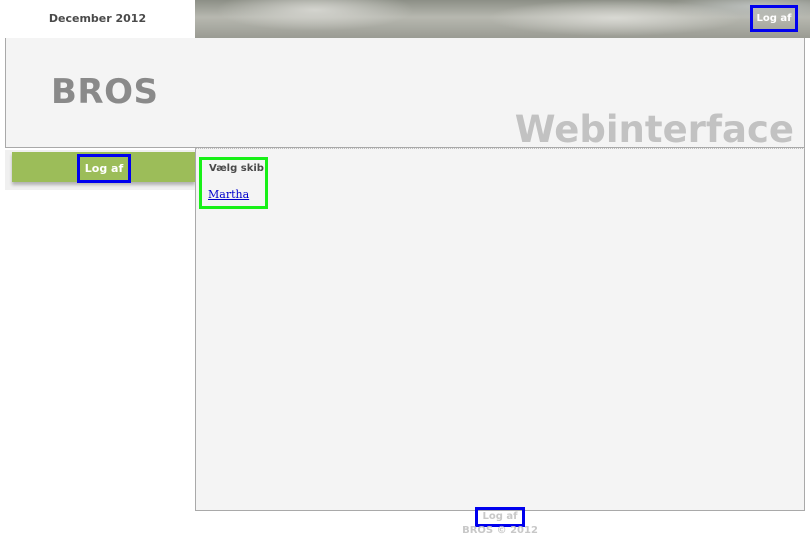 This screenshot has height=548, width=810. What do you see at coordinates (502, 19) in the screenshot?
I see `sky-banner` at bounding box center [502, 19].